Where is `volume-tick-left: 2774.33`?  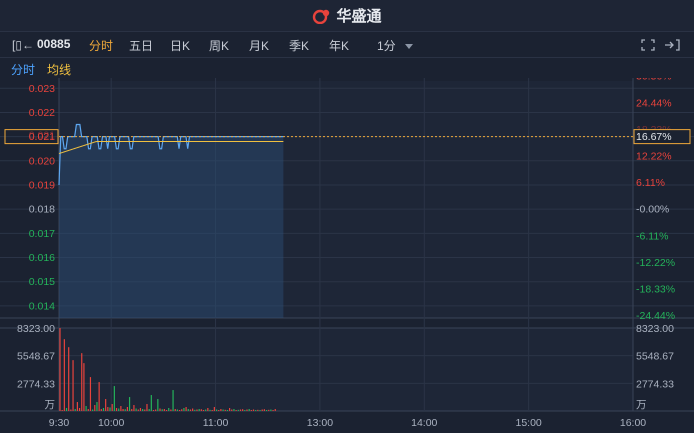 volume-tick-left: 2774.33 is located at coordinates (36, 384).